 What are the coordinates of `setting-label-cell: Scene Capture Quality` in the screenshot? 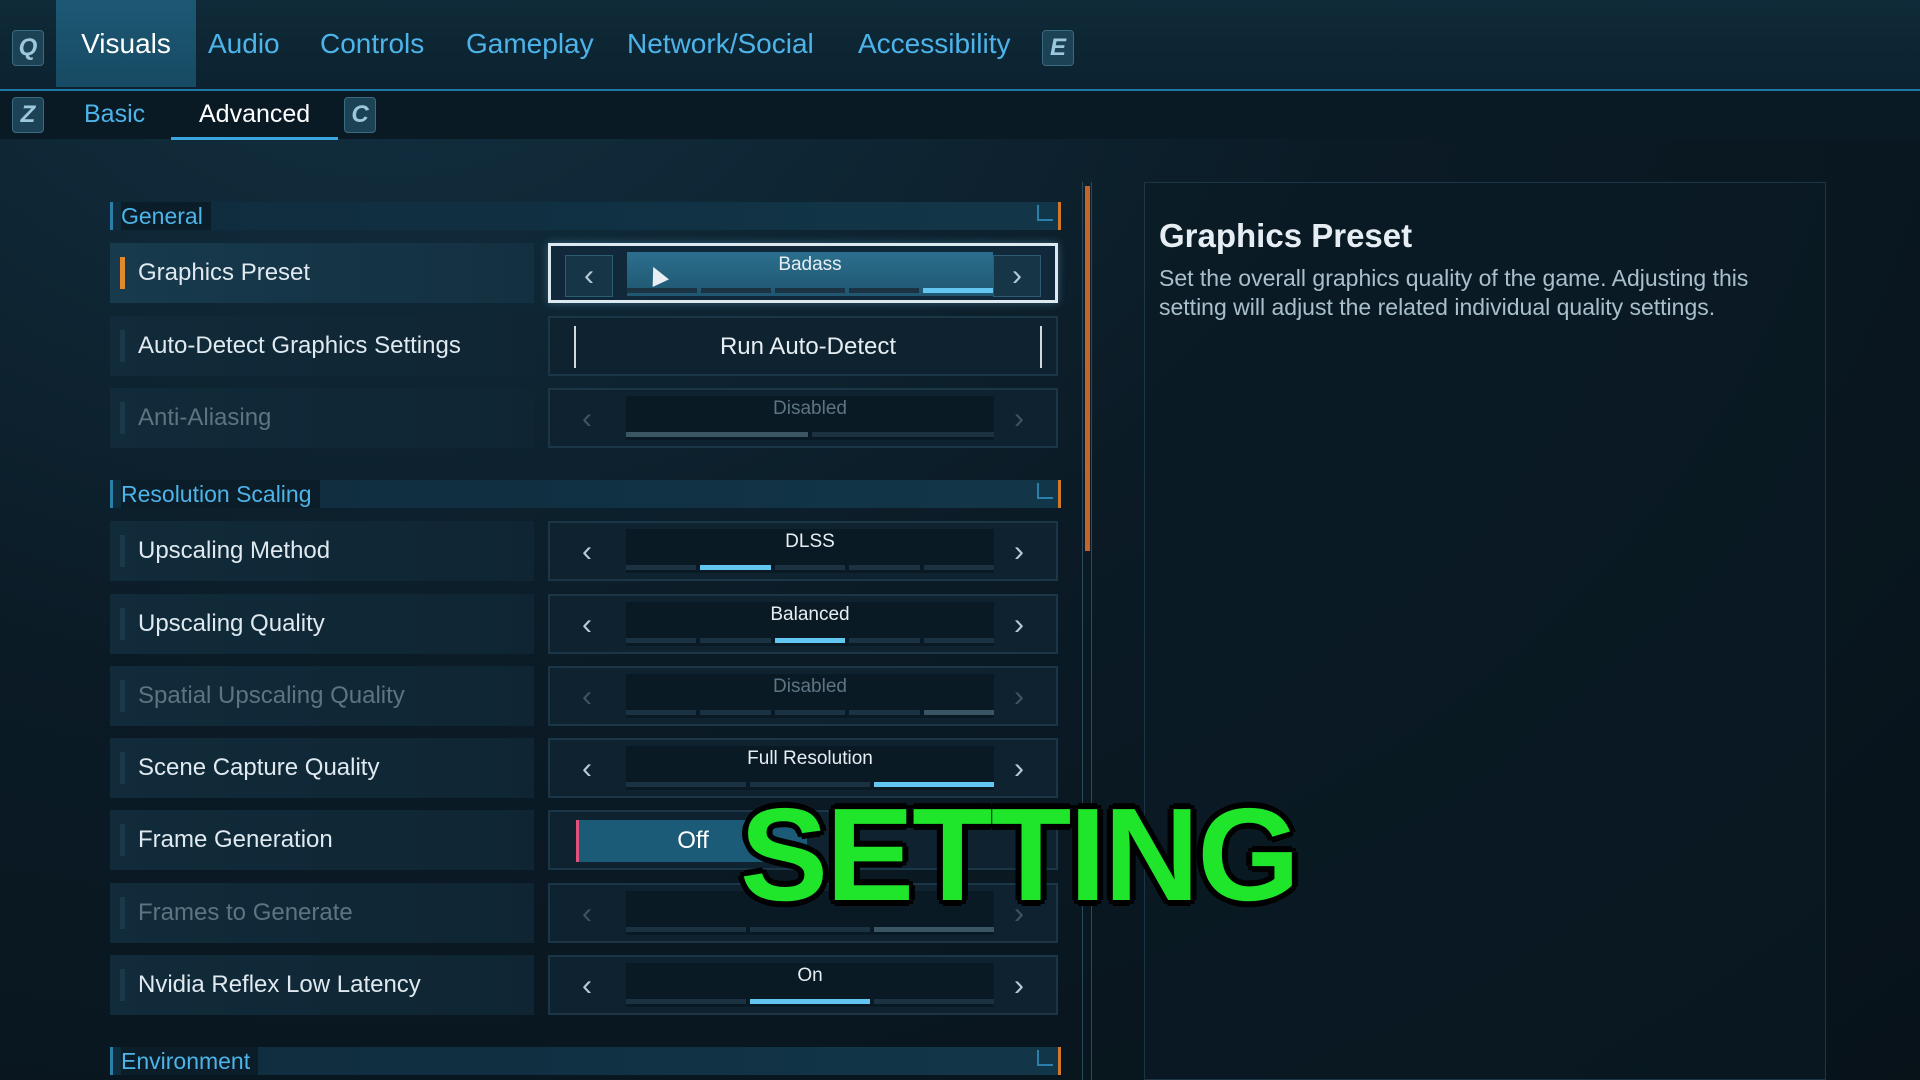 It's located at (322, 768).